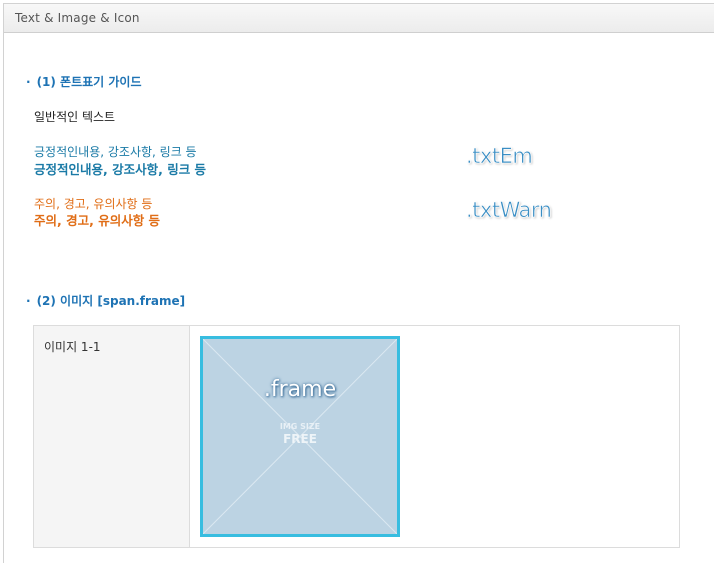 This screenshot has width=714, height=563. I want to click on panel-header: Text & Image & Icon, so click(359, 18).